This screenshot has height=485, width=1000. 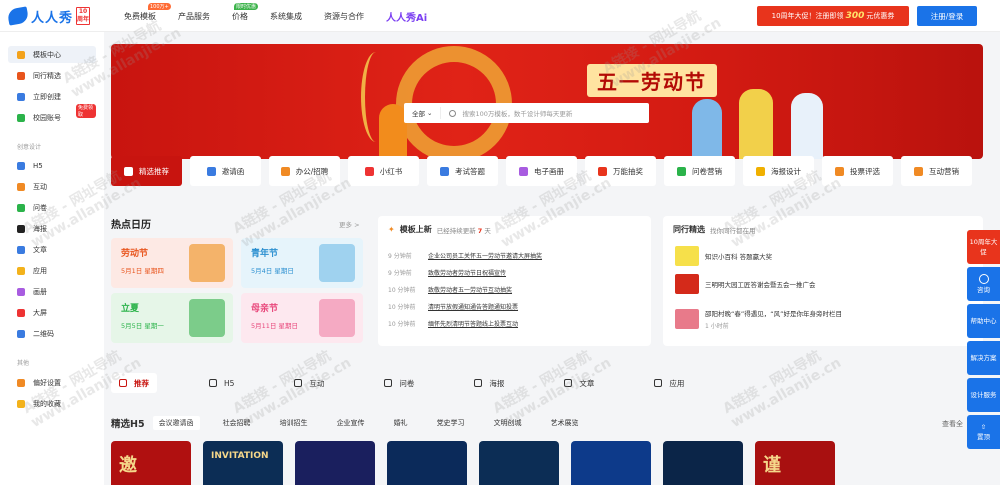 I want to click on promo-banner: 10周年大促！注册即领 300 元优惠券, so click(x=833, y=16).